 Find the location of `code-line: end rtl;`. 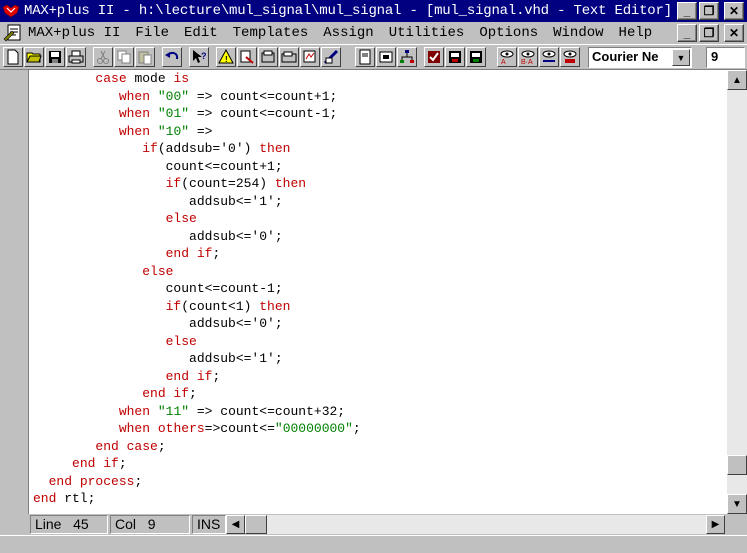

code-line: end rtl; is located at coordinates (197, 499).